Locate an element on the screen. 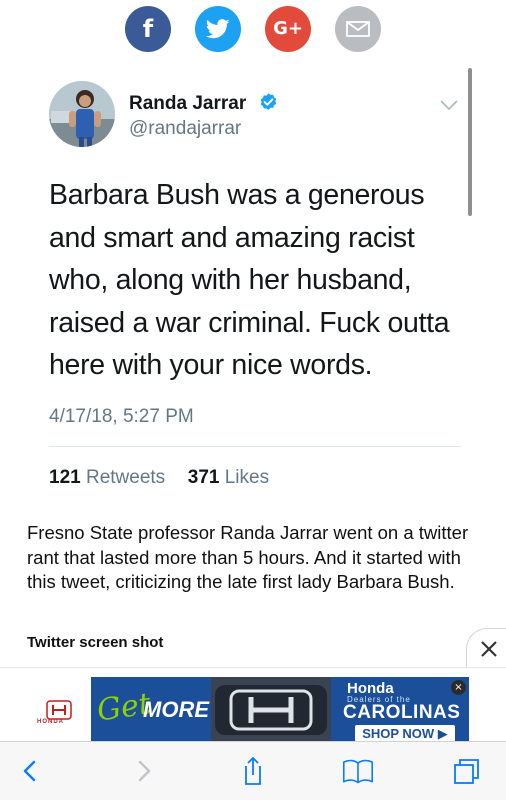 The width and height of the screenshot is (506, 800). ad-close-icon: × is located at coordinates (458, 687).